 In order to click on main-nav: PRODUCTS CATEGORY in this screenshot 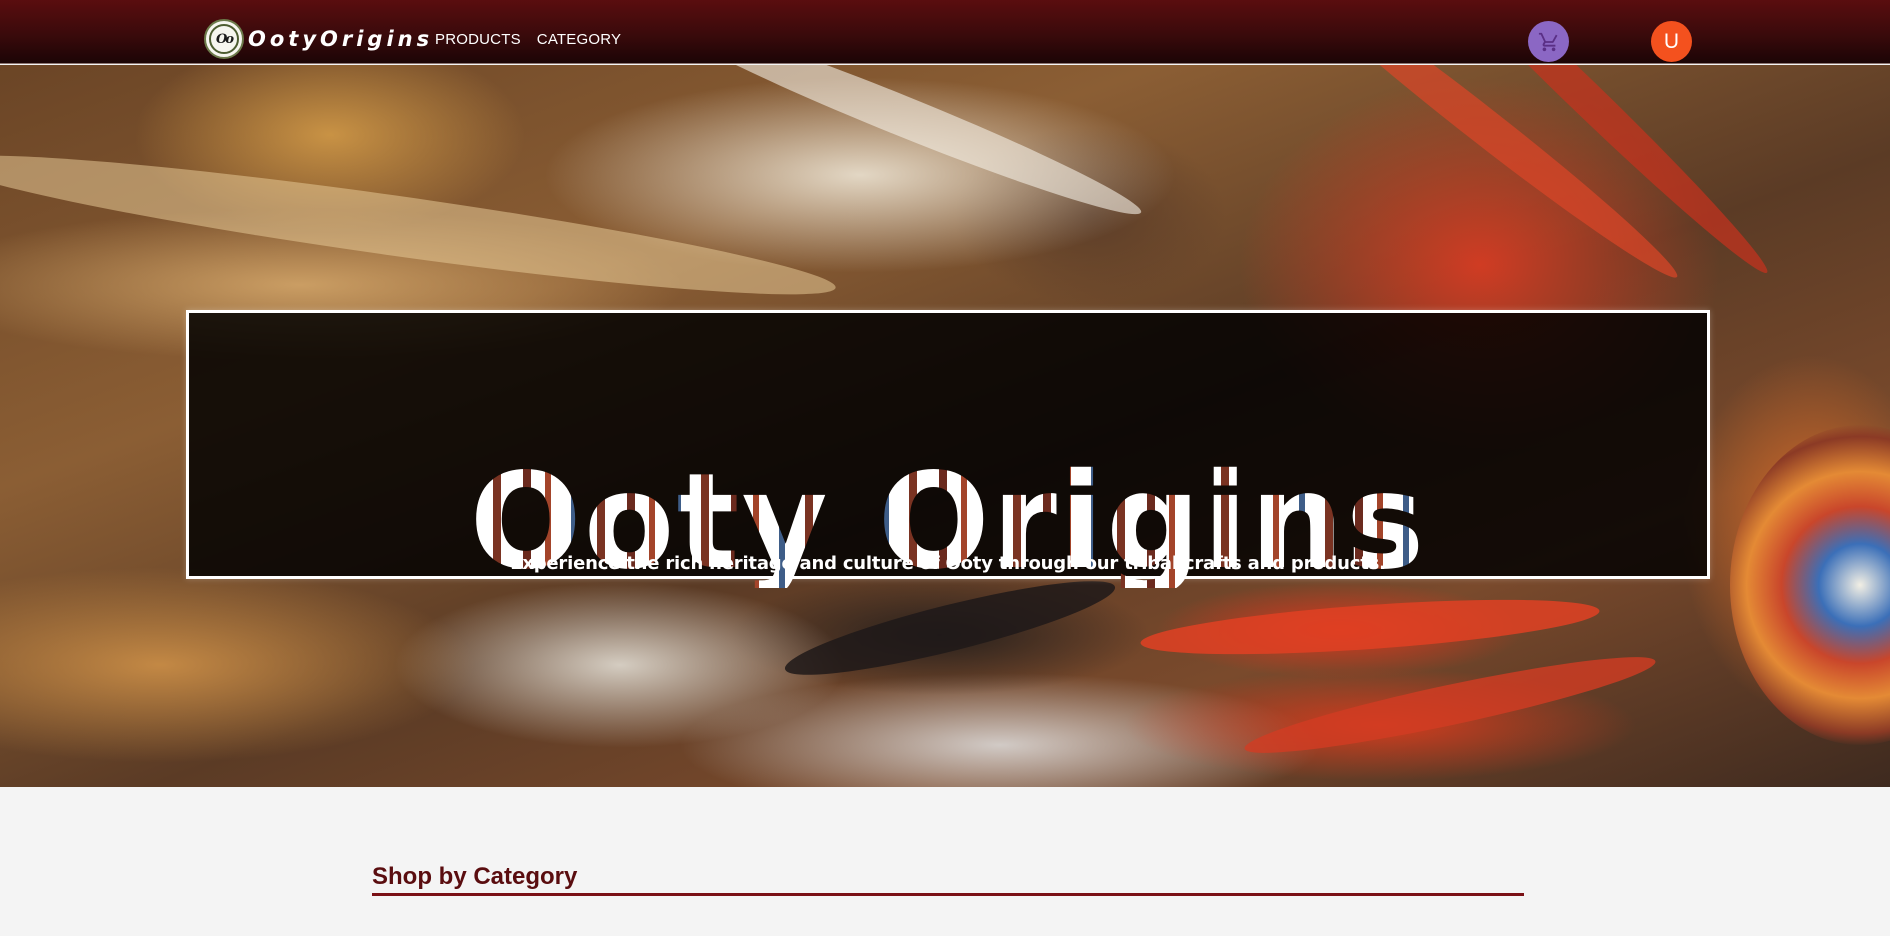, I will do `click(528, 39)`.